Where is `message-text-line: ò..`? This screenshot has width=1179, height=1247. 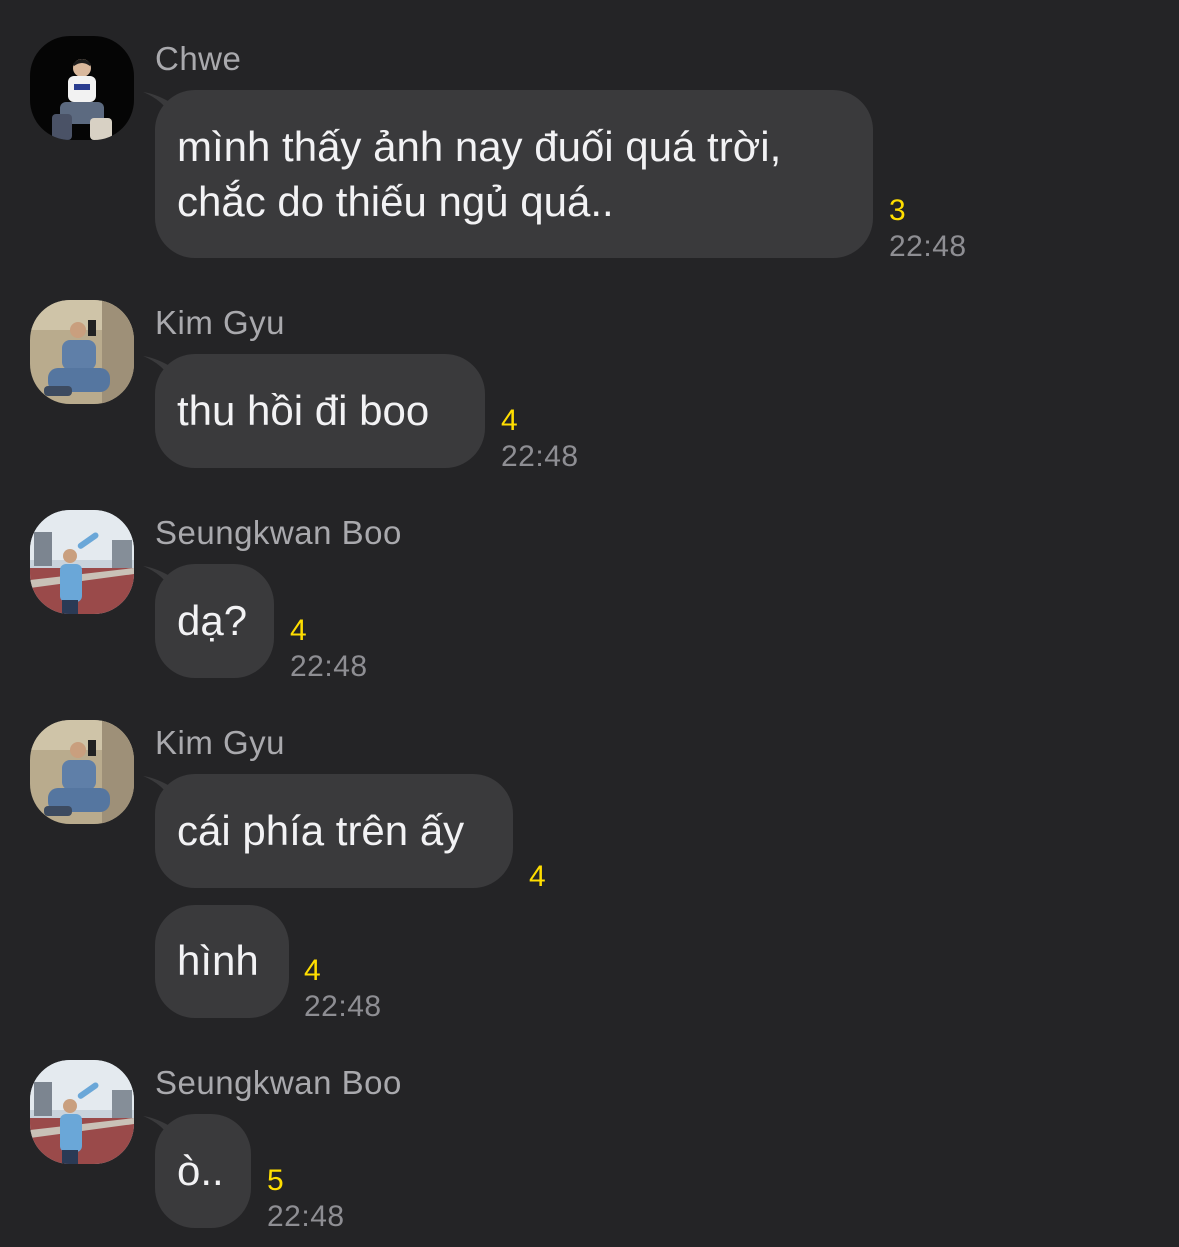 message-text-line: ò.. is located at coordinates (200, 1170).